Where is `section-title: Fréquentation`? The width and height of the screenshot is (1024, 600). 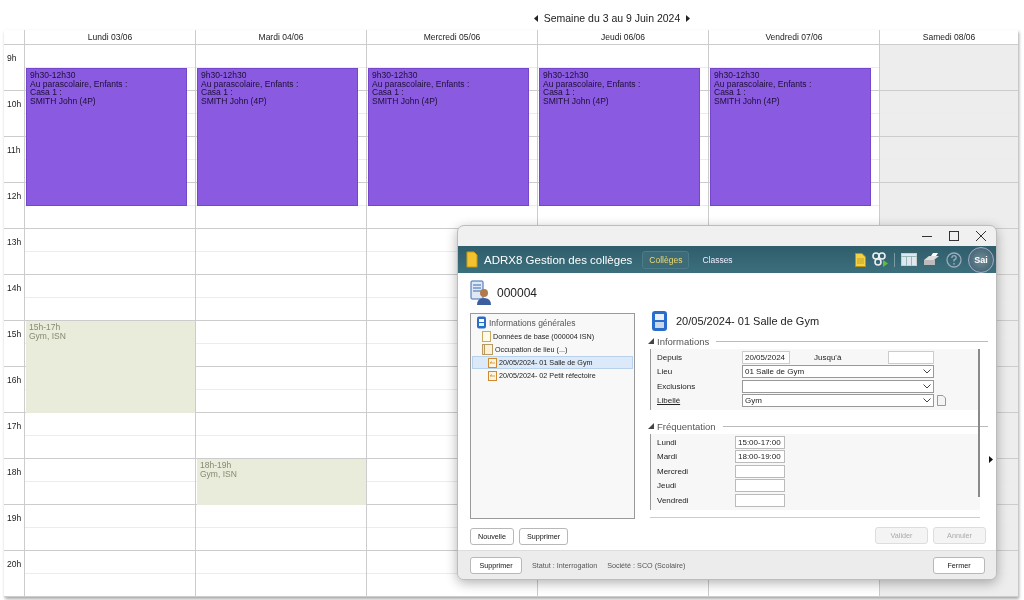
section-title: Fréquentation is located at coordinates (686, 426).